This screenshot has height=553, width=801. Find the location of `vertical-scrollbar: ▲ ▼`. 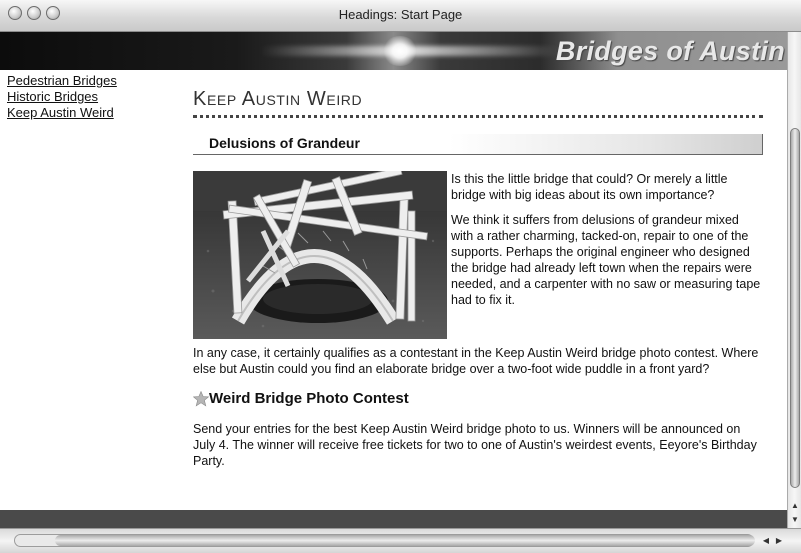

vertical-scrollbar: ▲ ▼ is located at coordinates (794, 280).